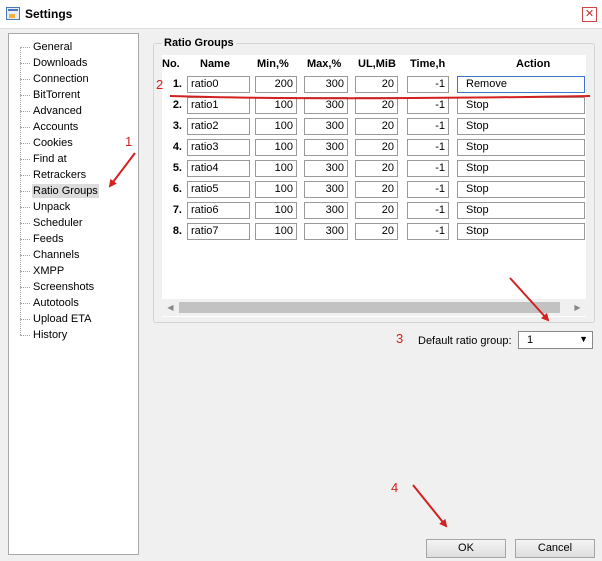  What do you see at coordinates (533, 64) in the screenshot?
I see `header-action: Action` at bounding box center [533, 64].